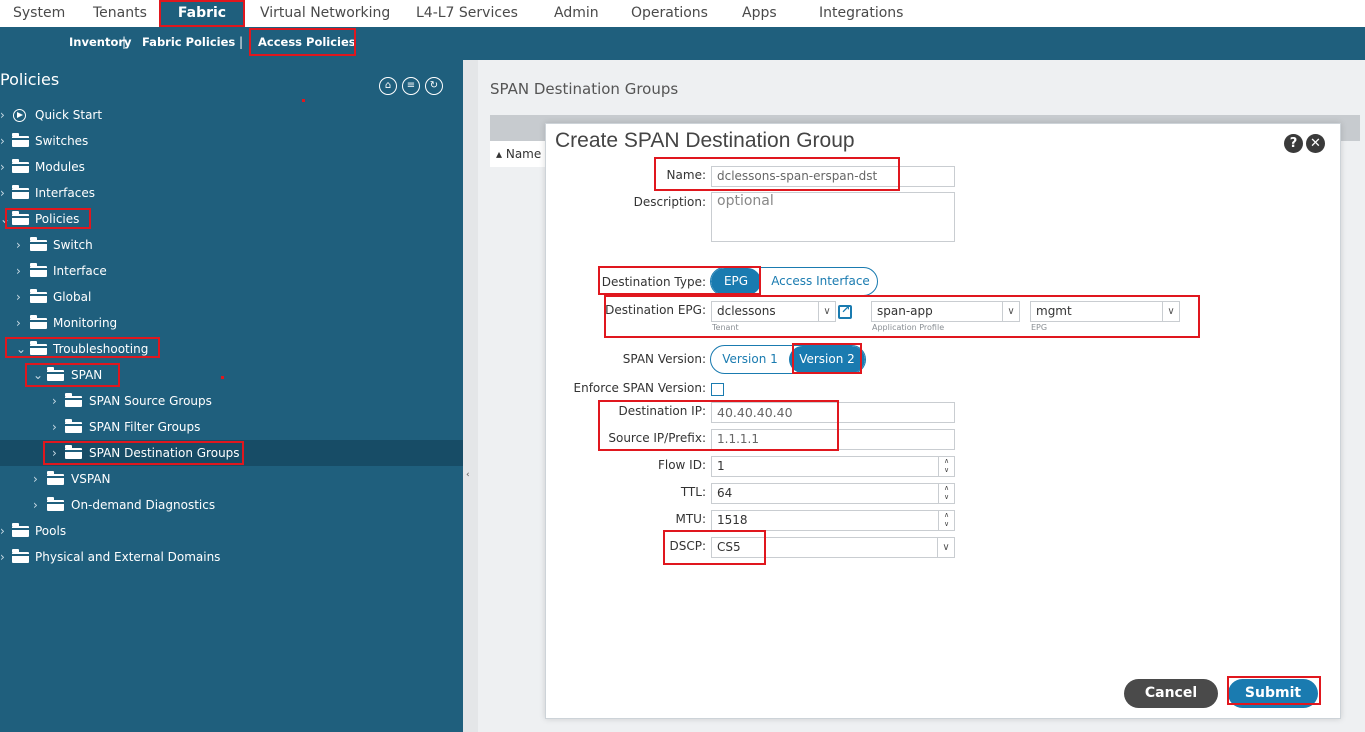 Image resolution: width=1365 pixels, height=732 pixels. What do you see at coordinates (1293, 143) in the screenshot?
I see `help-icon: ?` at bounding box center [1293, 143].